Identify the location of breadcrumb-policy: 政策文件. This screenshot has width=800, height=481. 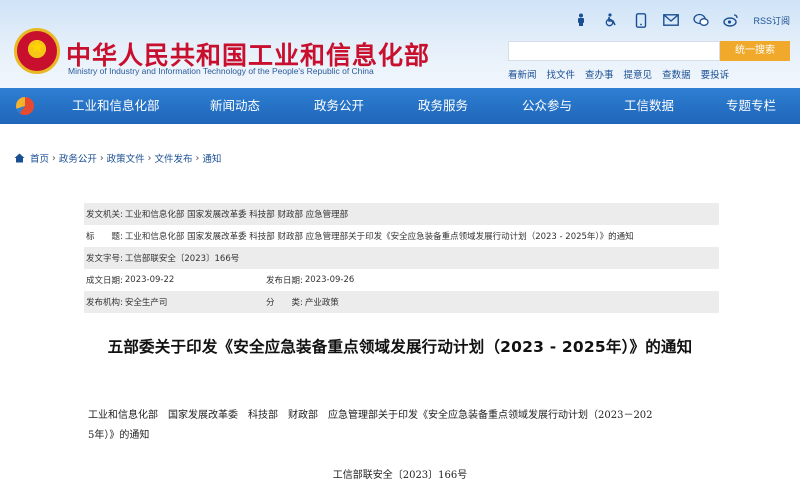
(126, 158).